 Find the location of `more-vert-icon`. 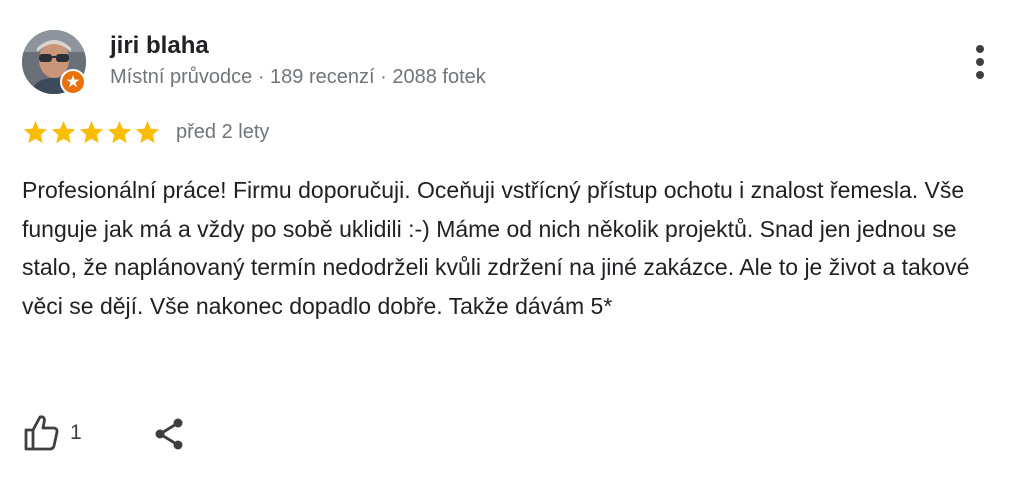

more-vert-icon is located at coordinates (980, 62).